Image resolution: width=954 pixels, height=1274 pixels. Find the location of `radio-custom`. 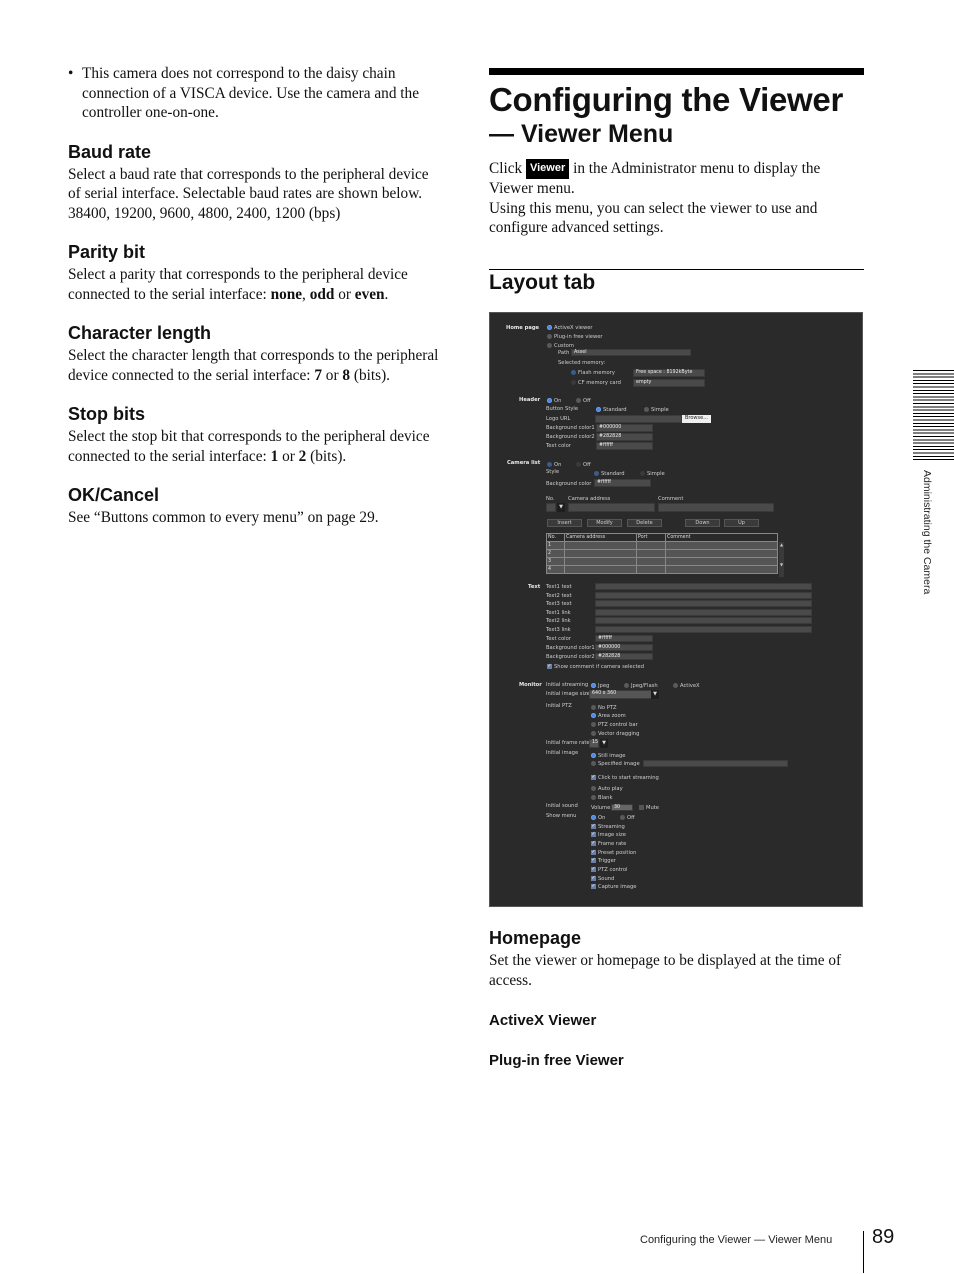

radio-custom is located at coordinates (549, 345).